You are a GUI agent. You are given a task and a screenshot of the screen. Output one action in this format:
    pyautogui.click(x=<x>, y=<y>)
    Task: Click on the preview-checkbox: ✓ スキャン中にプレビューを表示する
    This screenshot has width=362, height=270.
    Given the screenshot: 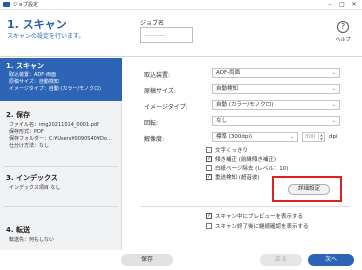 What is the action you would take?
    pyautogui.click(x=254, y=216)
    